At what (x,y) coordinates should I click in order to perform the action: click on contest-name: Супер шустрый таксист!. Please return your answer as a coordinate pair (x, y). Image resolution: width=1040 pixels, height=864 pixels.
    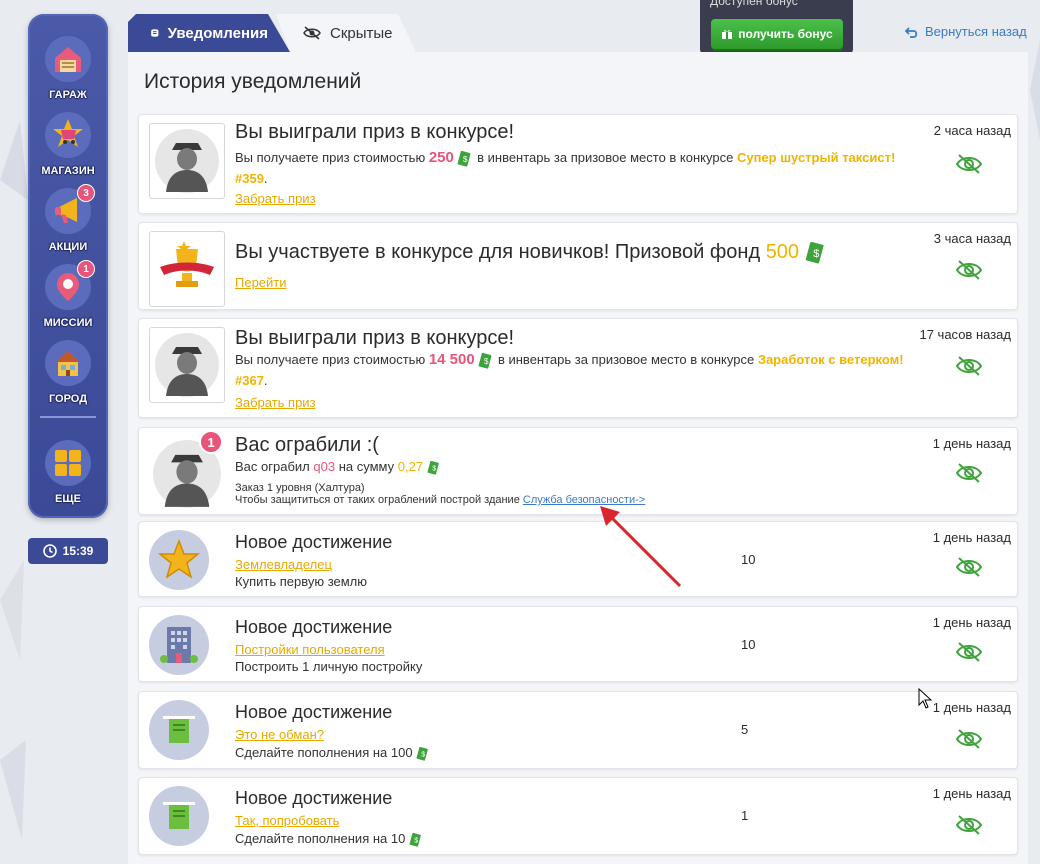
    Looking at the image, I should click on (816, 157).